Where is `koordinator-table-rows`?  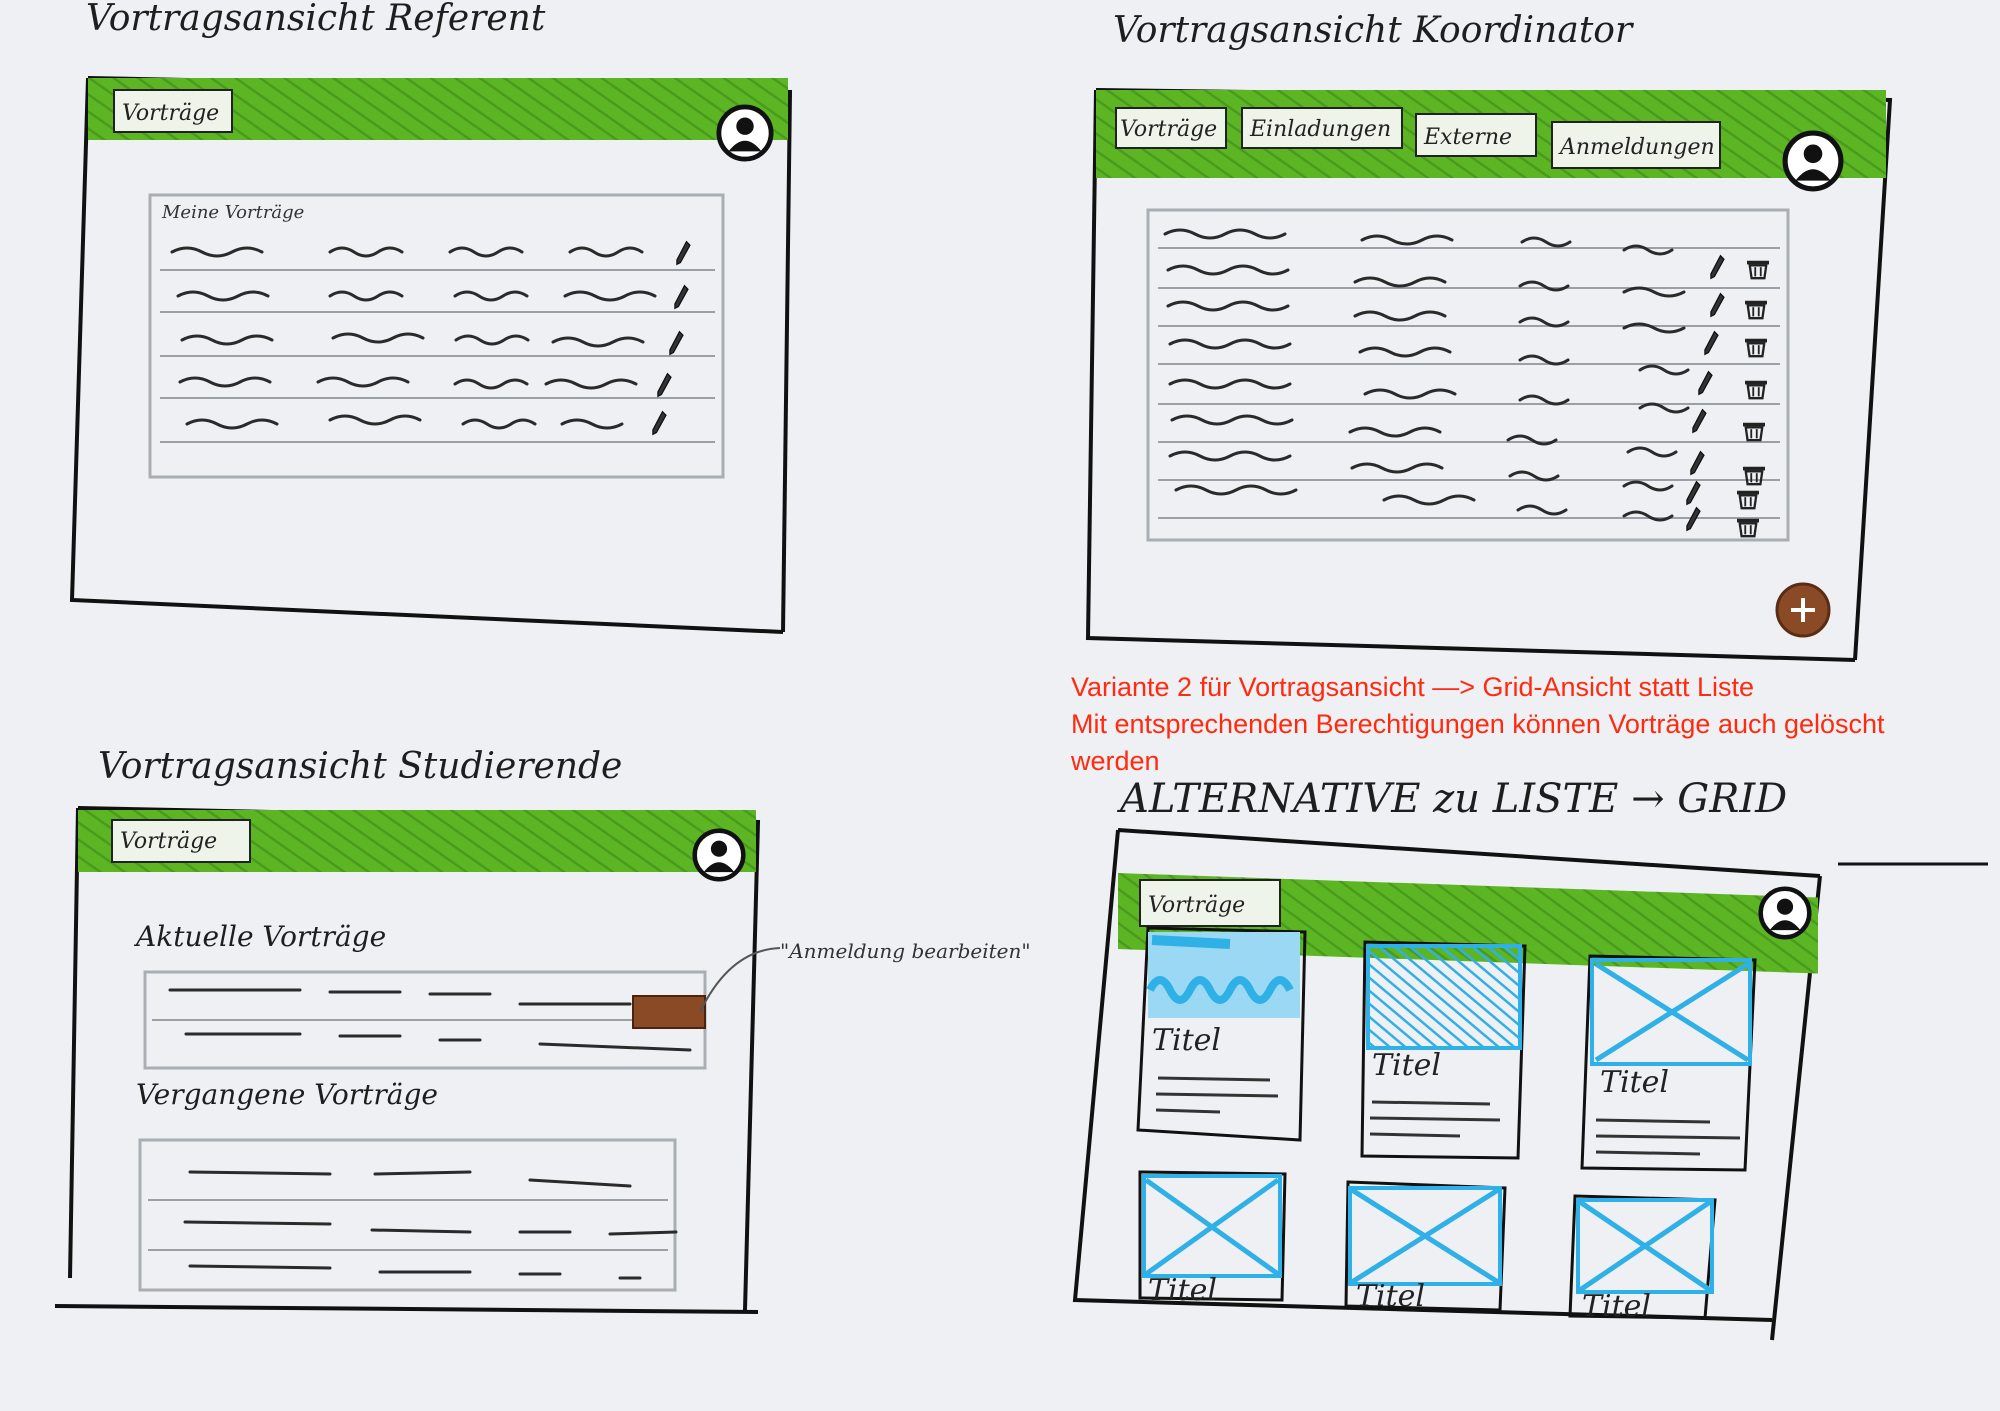 koordinator-table-rows is located at coordinates (1469, 383).